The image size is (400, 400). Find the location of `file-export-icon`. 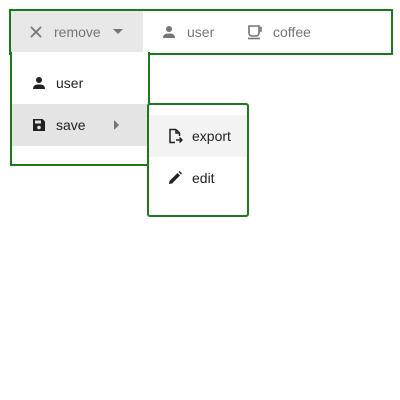

file-export-icon is located at coordinates (175, 136).